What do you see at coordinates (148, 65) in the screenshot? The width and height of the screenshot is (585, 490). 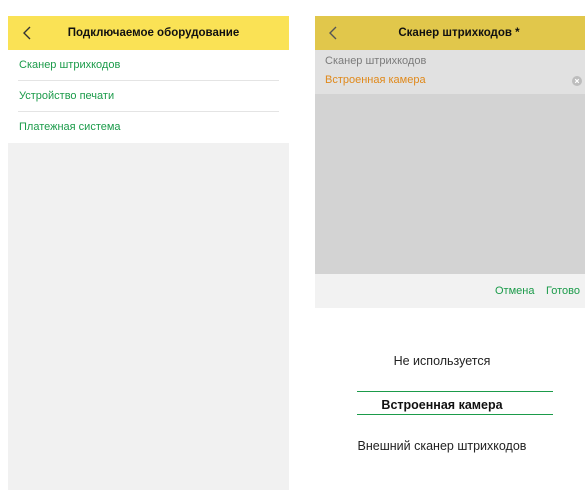 I see `list-item-barcode-scanner: Сканер штрихкодов` at bounding box center [148, 65].